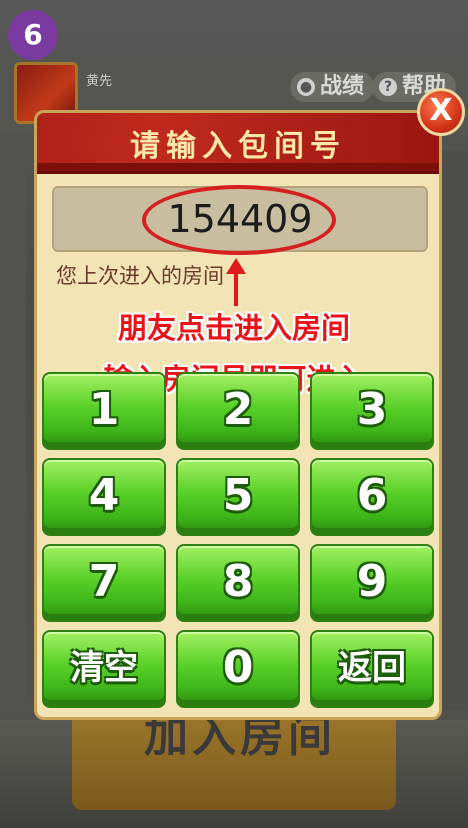 This screenshot has width=468, height=828. Describe the element at coordinates (33, 35) in the screenshot. I see `step-badge: 6` at that location.